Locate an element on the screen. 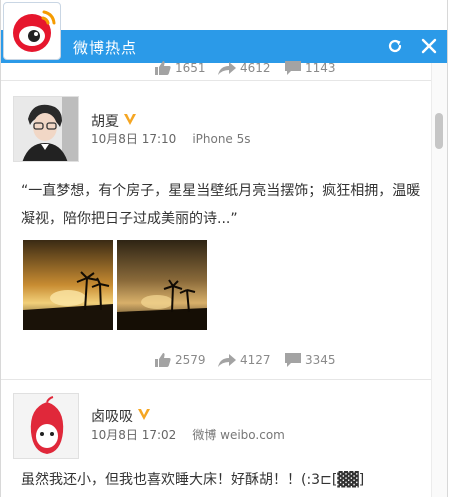 Image resolution: width=458 pixels, height=497 pixels. close-button is located at coordinates (429, 46).